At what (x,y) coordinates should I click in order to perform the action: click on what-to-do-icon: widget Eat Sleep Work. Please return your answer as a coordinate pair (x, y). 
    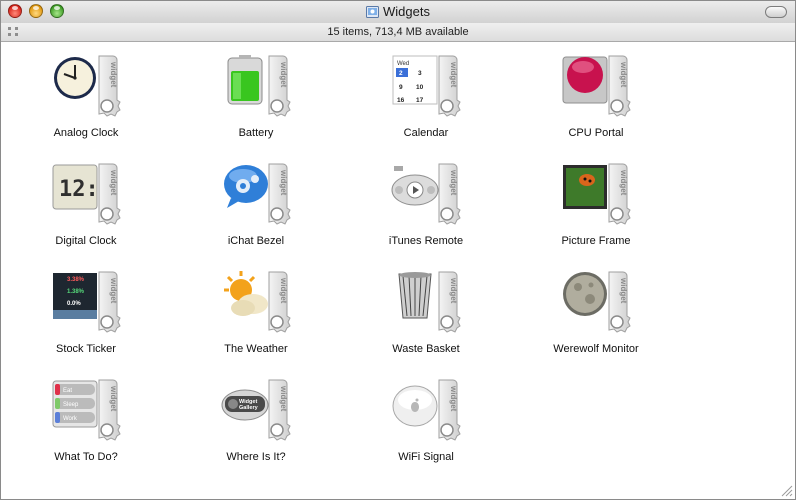
    Looking at the image, I should click on (86, 410).